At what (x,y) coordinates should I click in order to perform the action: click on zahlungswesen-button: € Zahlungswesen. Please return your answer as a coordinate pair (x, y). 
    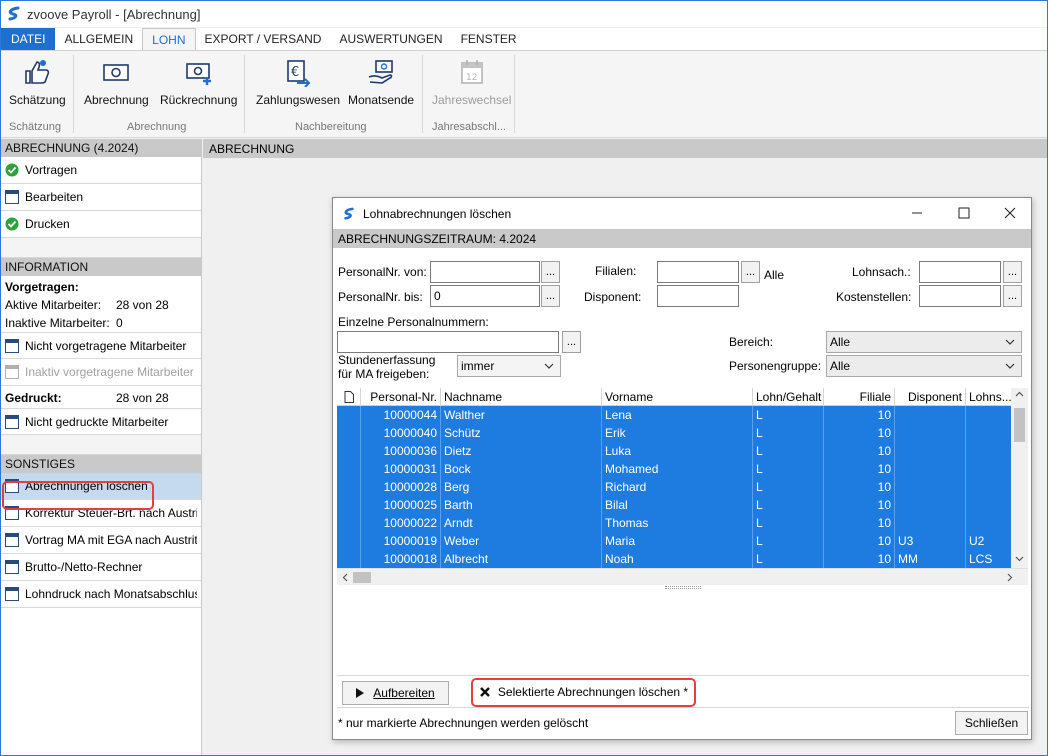
    Looking at the image, I should click on (298, 82).